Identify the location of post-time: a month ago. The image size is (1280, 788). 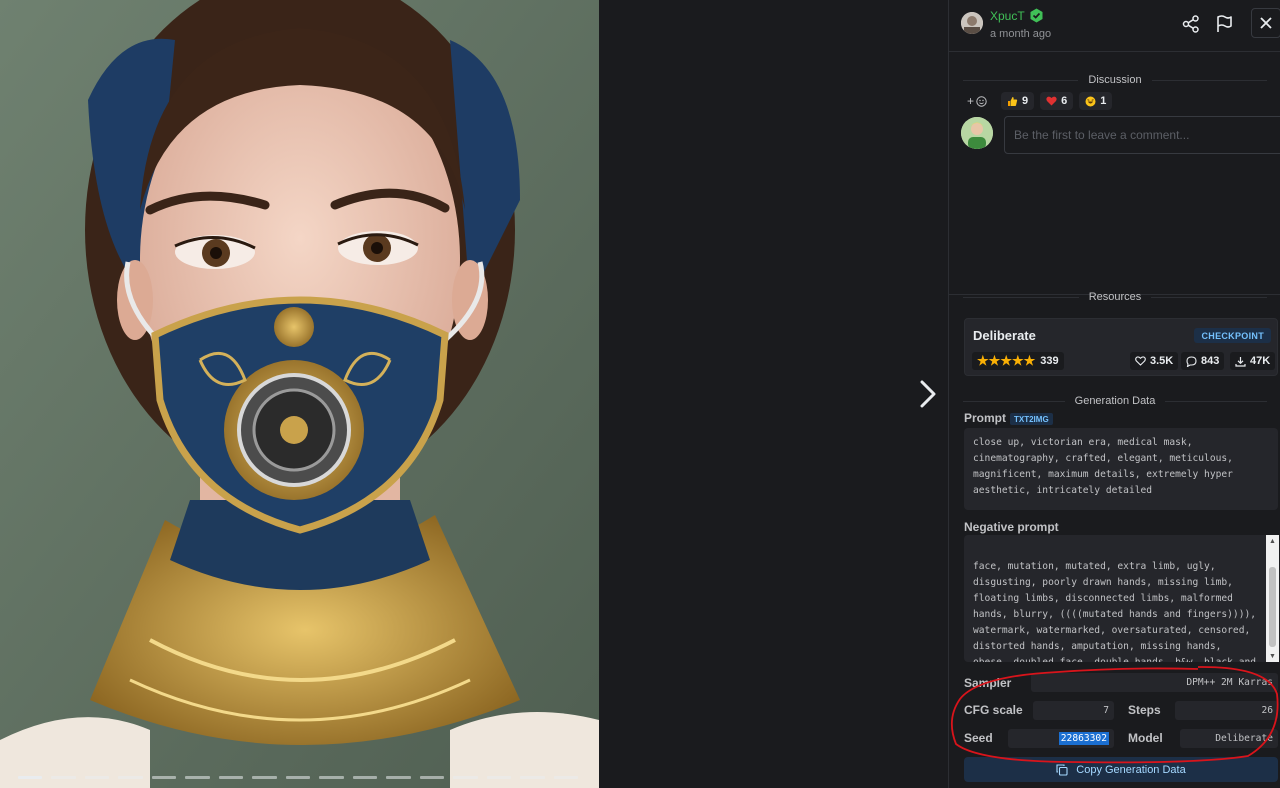
(1021, 34).